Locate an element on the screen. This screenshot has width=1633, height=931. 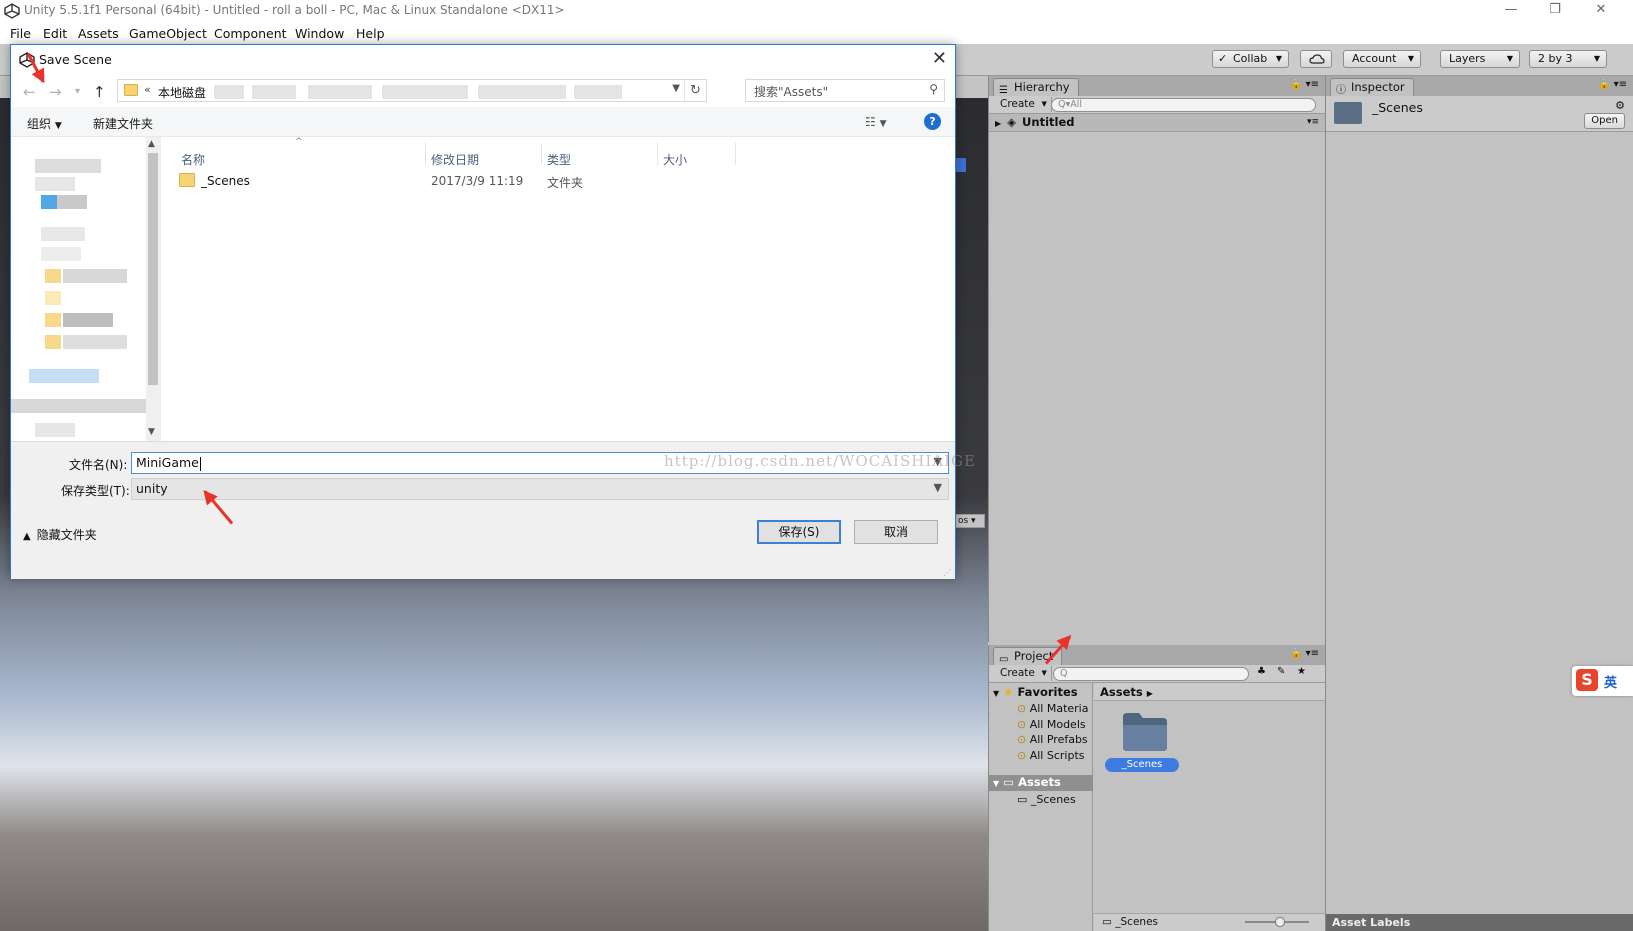
expand-arrow-icon: ▶ is located at coordinates (998, 123).